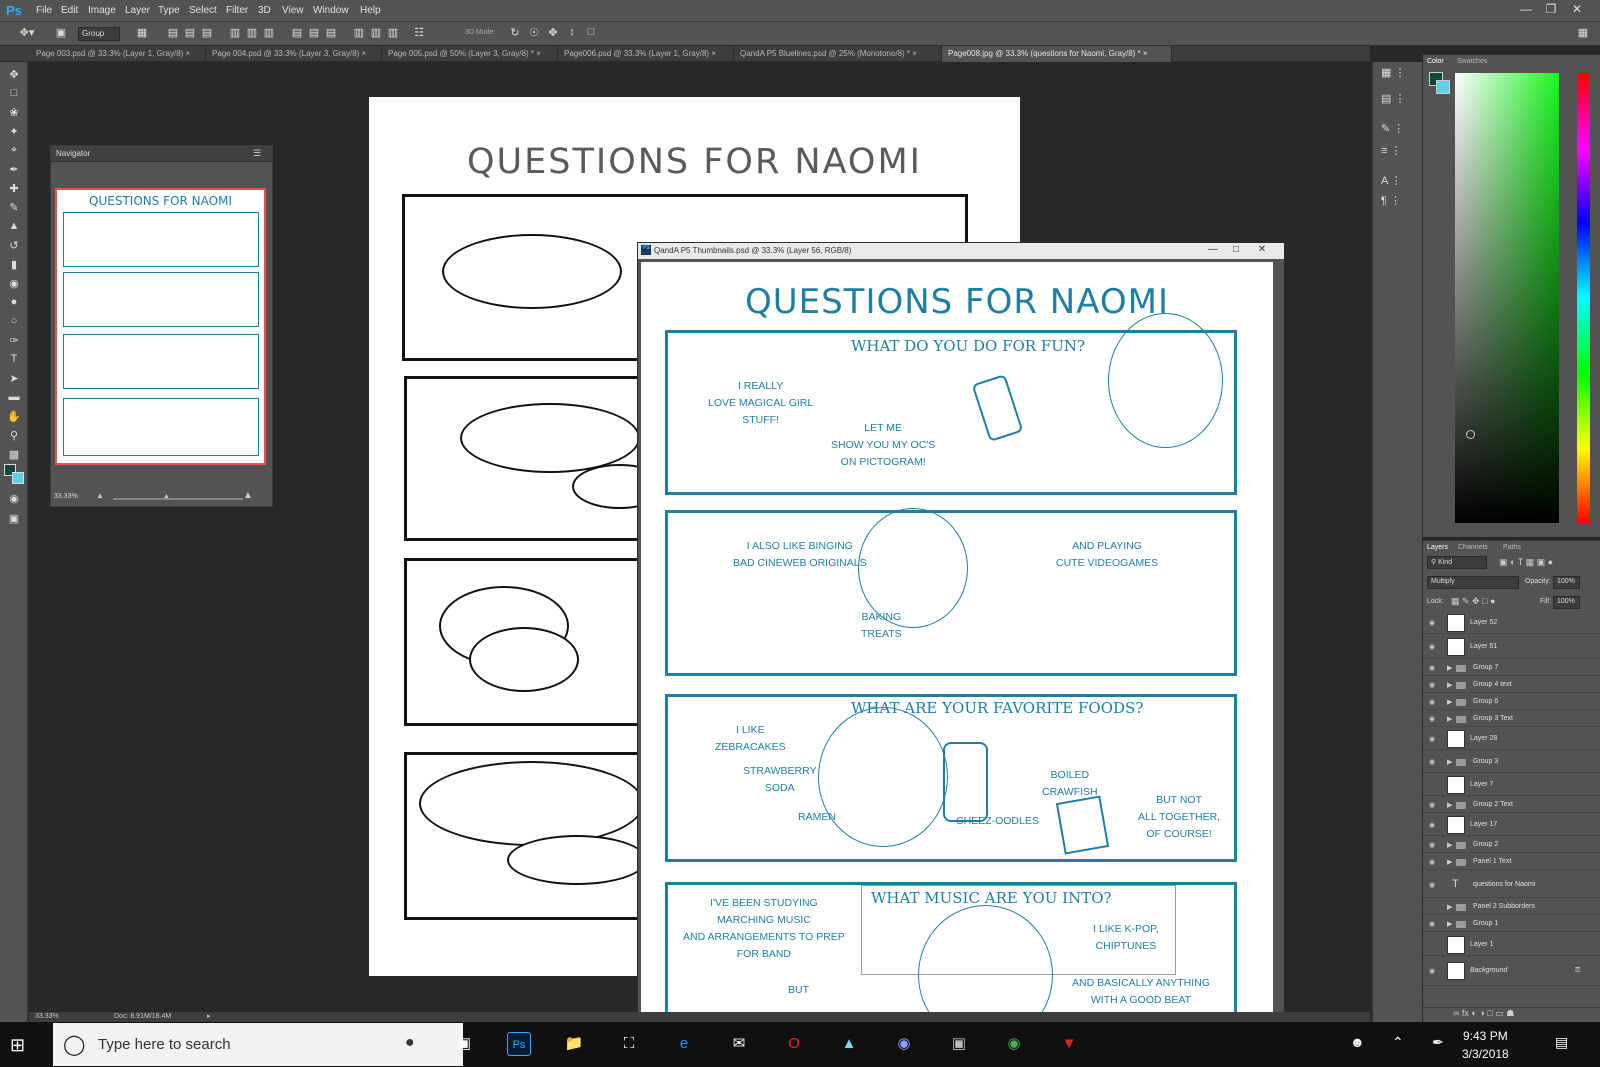  Describe the element at coordinates (519, 1044) in the screenshot. I see `photoshop-taskbar-icon: Ps` at that location.